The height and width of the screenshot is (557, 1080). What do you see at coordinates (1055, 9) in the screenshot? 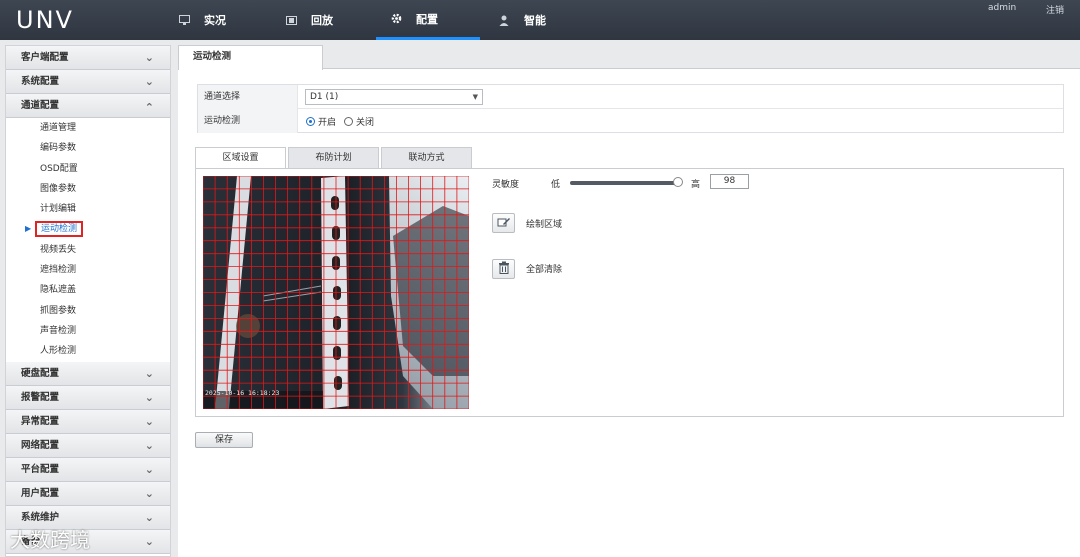
I see `logout-link: 注销` at bounding box center [1055, 9].